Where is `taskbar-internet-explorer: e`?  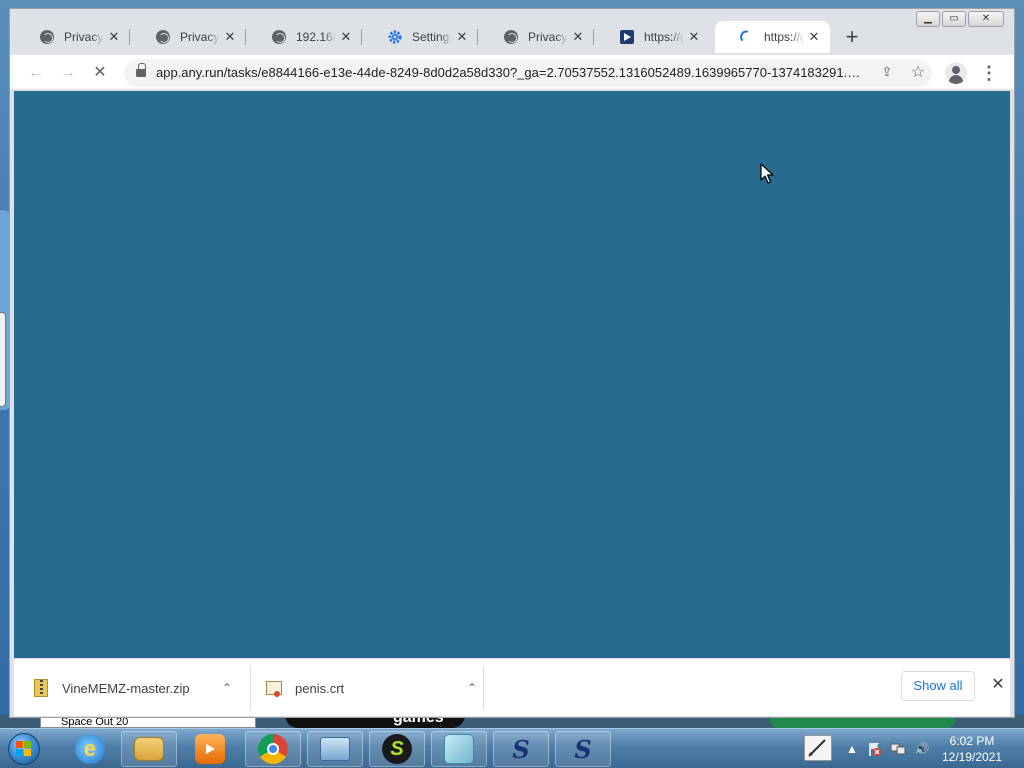 taskbar-internet-explorer: e is located at coordinates (90, 749).